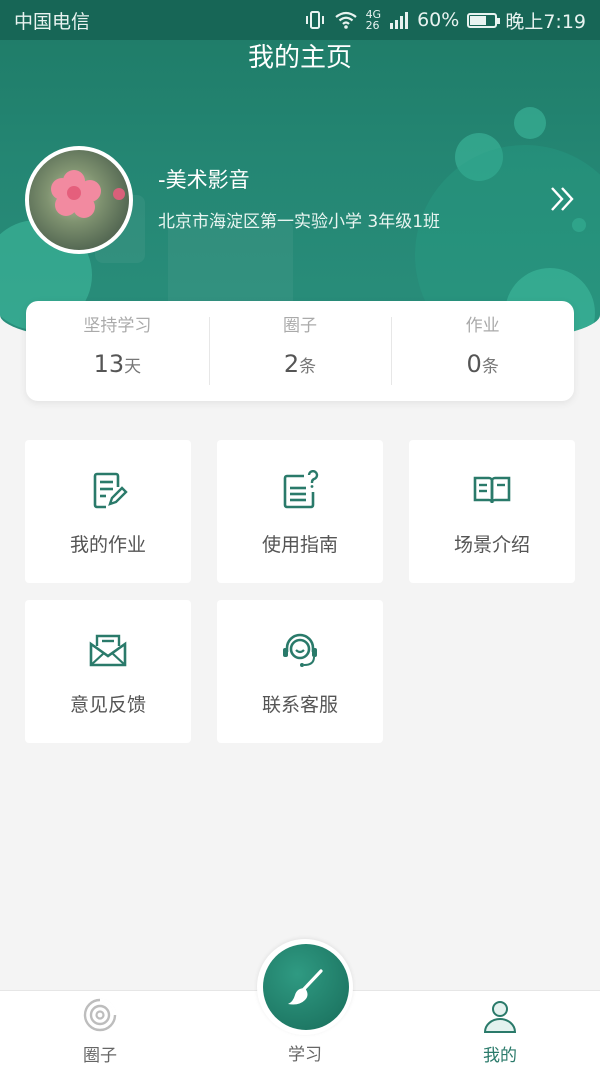 This screenshot has height=1067, width=600. What do you see at coordinates (492, 490) in the screenshot?
I see `open-book-icon` at bounding box center [492, 490].